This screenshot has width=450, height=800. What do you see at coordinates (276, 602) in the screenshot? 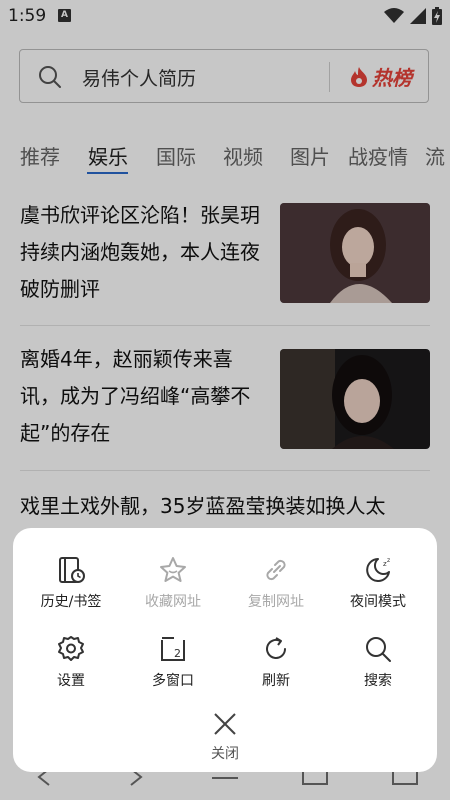
I see `menu-label: 复制网址` at bounding box center [276, 602].